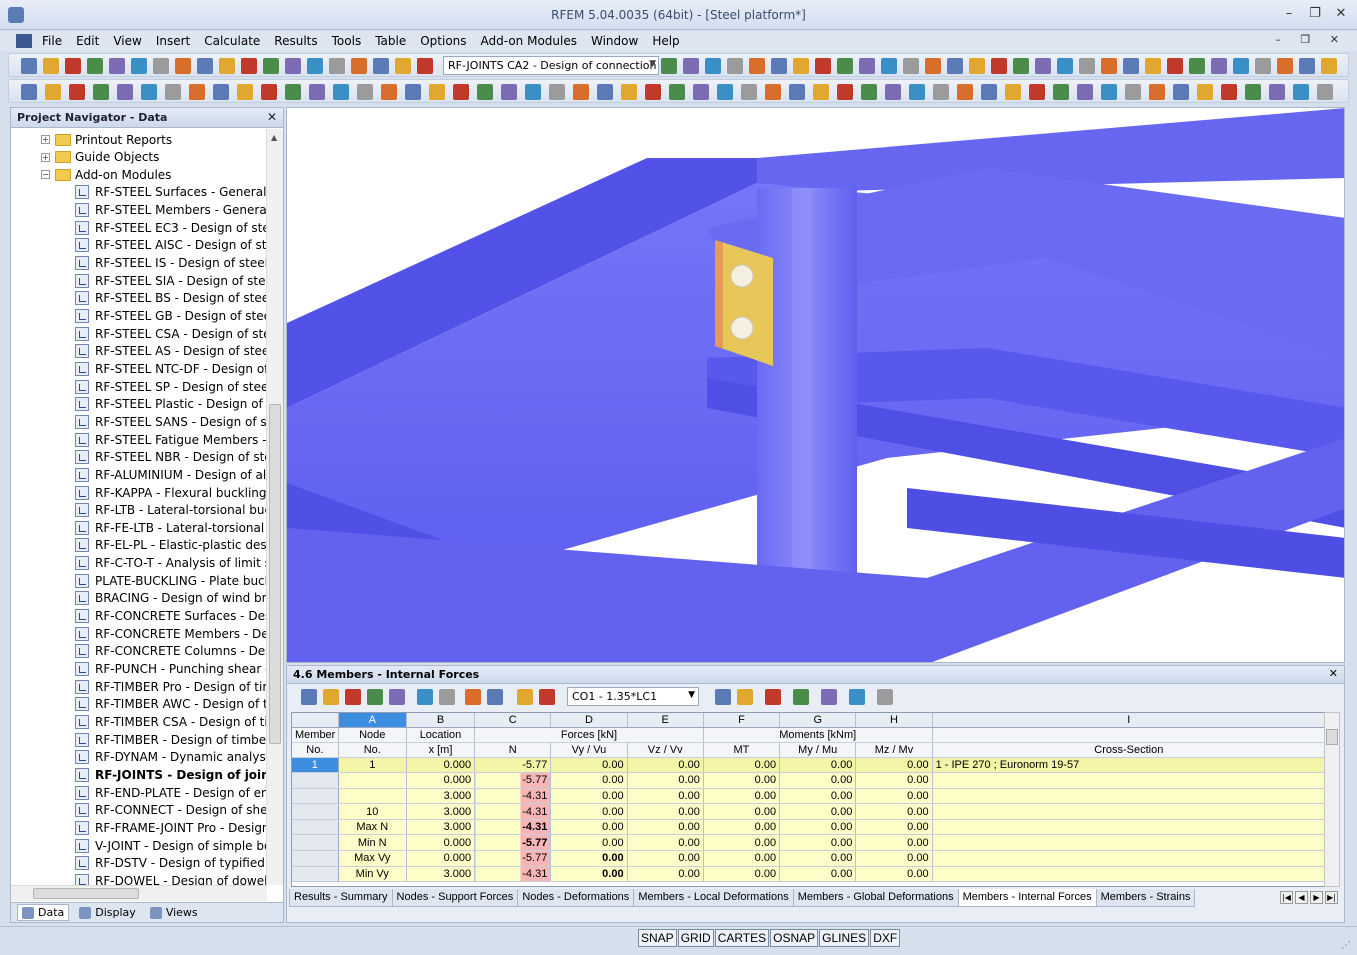  What do you see at coordinates (171, 210) in the screenshot?
I see `tree-item: RF-STEEL Members - General str` at bounding box center [171, 210].